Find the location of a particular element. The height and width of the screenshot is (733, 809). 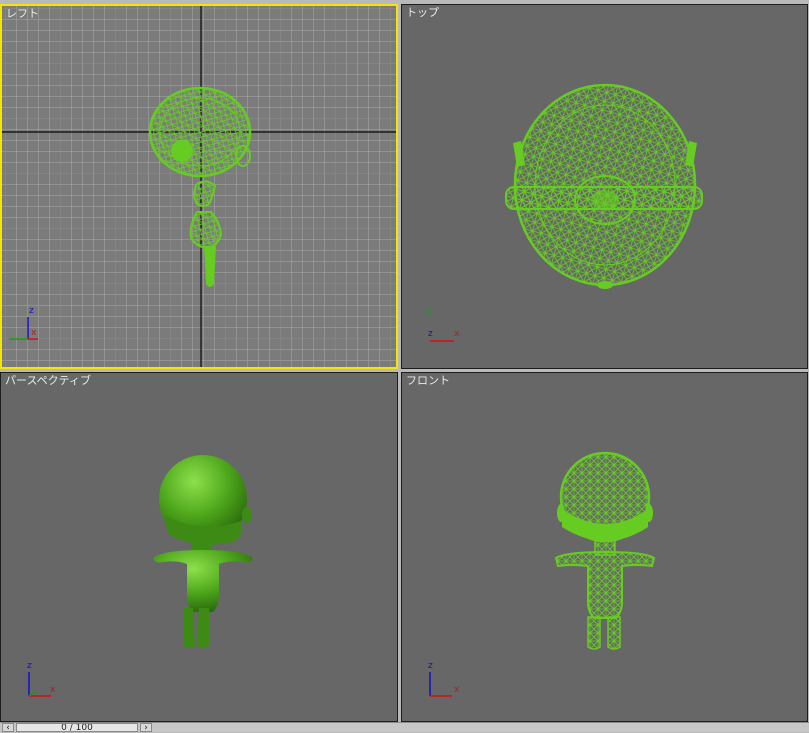

viewport-label-left: レフト is located at coordinates (22, 14).